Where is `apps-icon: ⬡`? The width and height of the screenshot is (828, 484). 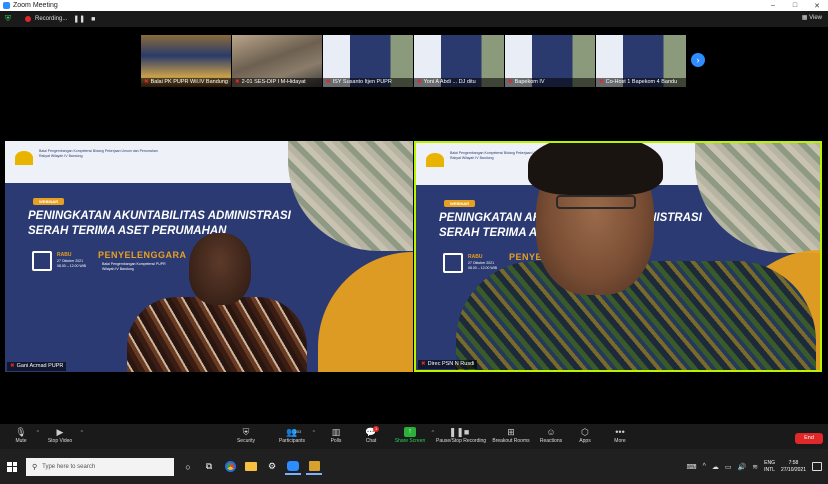 apps-icon: ⬡ is located at coordinates (585, 432).